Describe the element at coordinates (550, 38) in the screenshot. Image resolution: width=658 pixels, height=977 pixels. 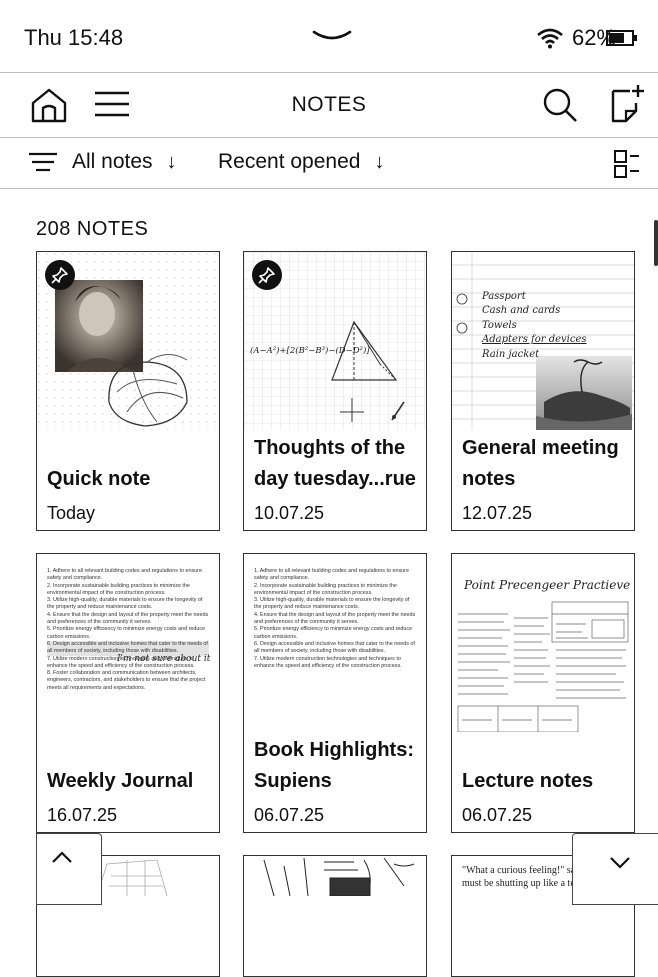
I see `wifi-icon` at that location.